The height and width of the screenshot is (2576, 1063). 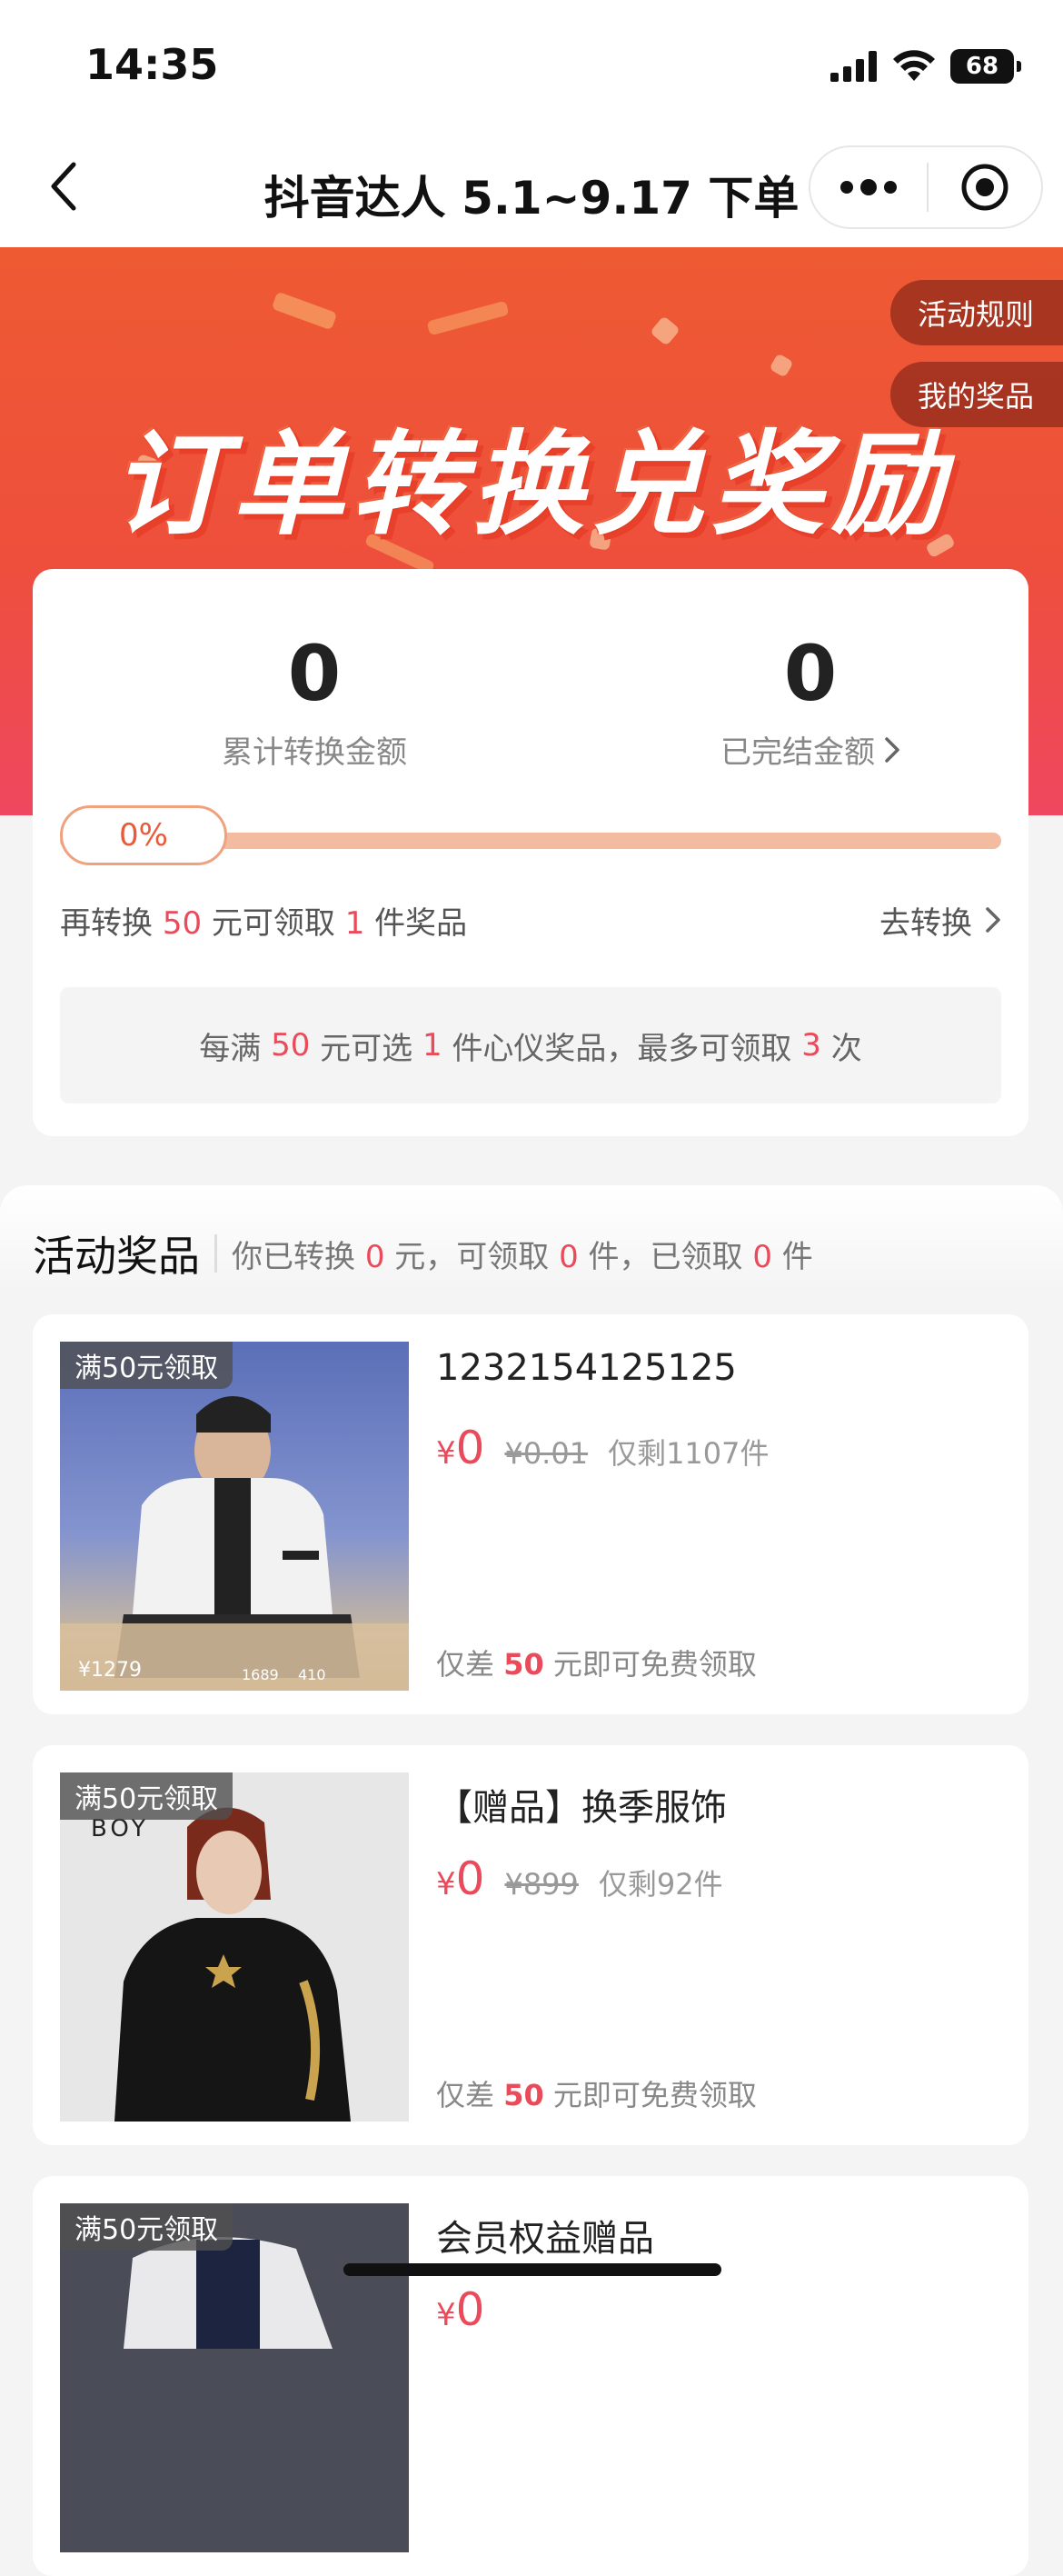 I want to click on notice-text: 件心仪奖品，最多可领取, so click(x=622, y=1048).